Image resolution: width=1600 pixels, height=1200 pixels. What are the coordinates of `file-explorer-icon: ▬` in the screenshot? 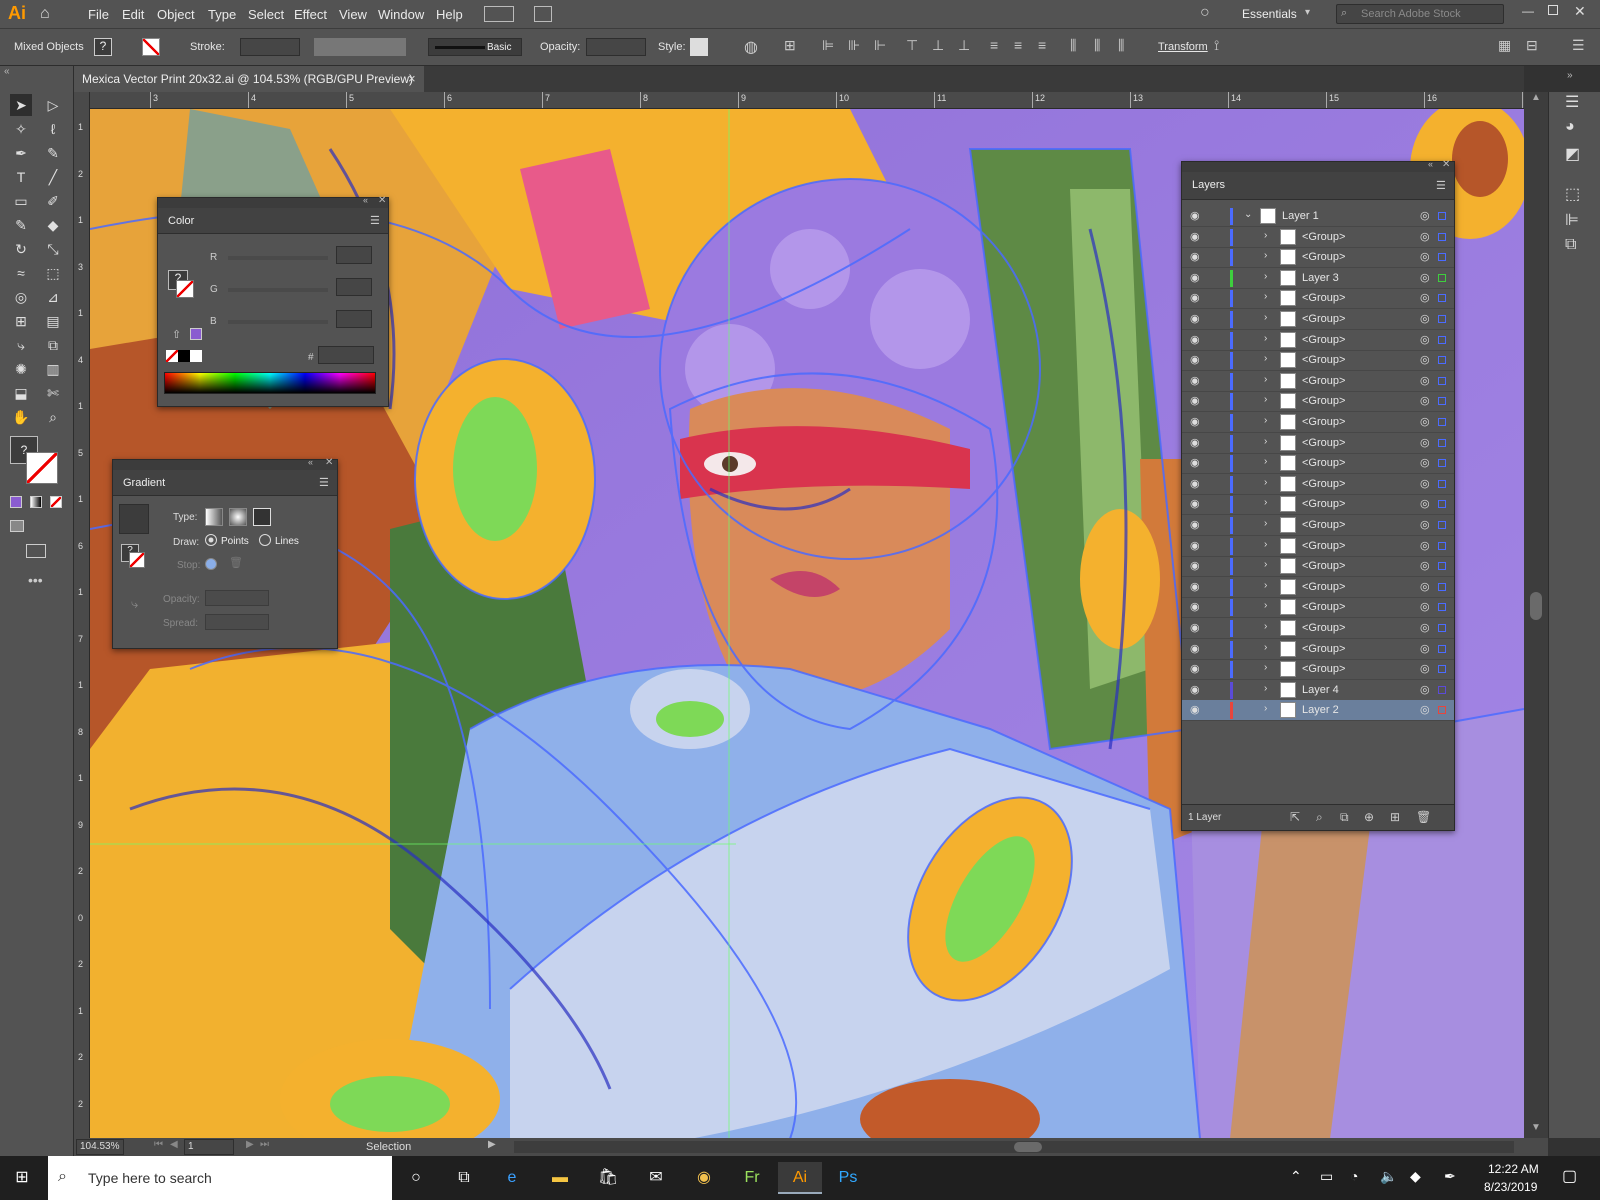 It's located at (560, 1178).